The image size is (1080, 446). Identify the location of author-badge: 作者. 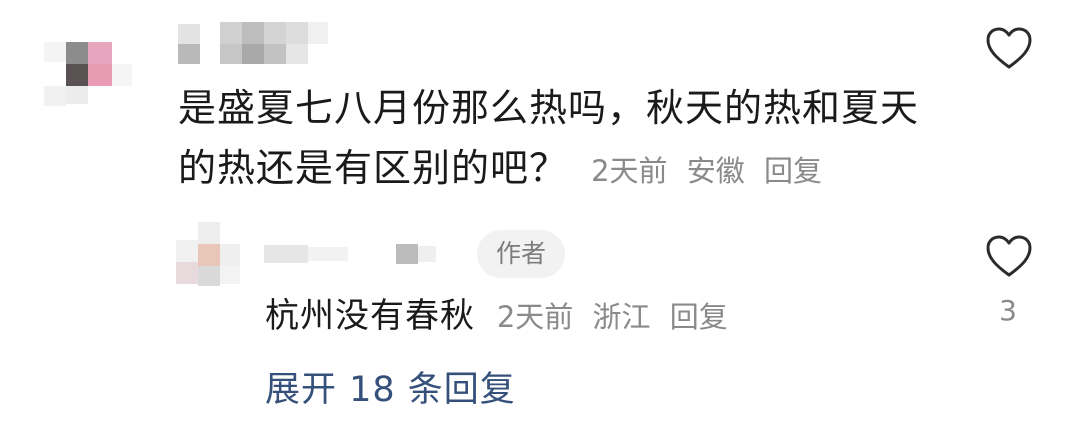
(521, 254).